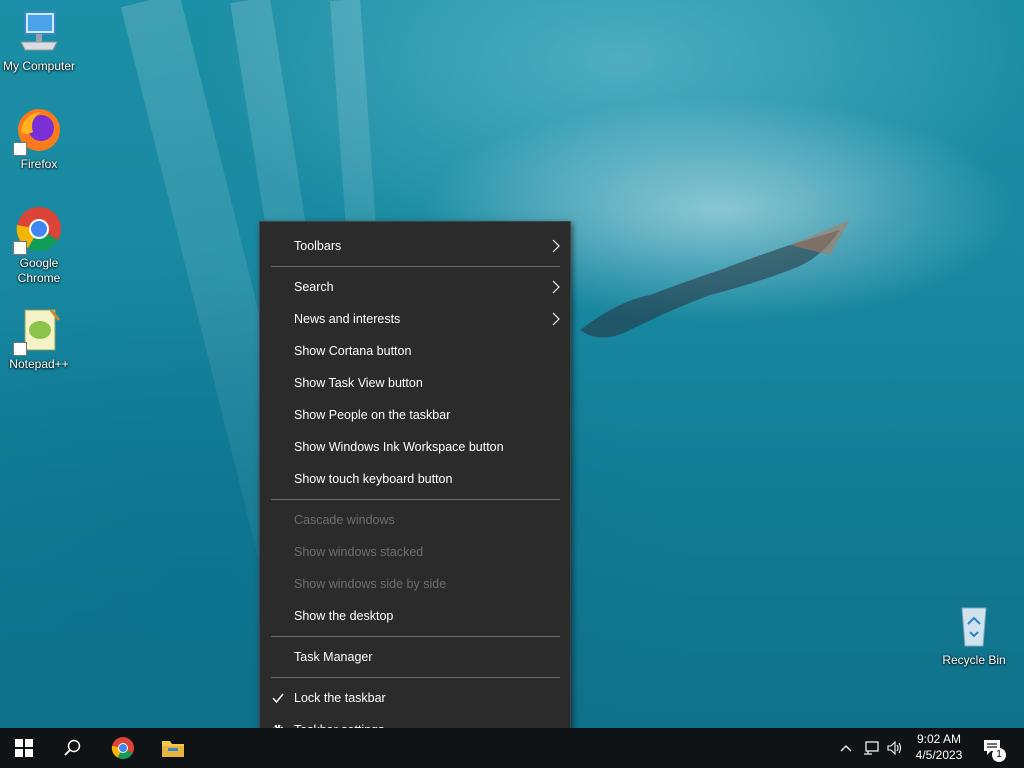 Image resolution: width=1024 pixels, height=768 pixels. I want to click on desktop-icon-firefox: Firefox, so click(39, 139).